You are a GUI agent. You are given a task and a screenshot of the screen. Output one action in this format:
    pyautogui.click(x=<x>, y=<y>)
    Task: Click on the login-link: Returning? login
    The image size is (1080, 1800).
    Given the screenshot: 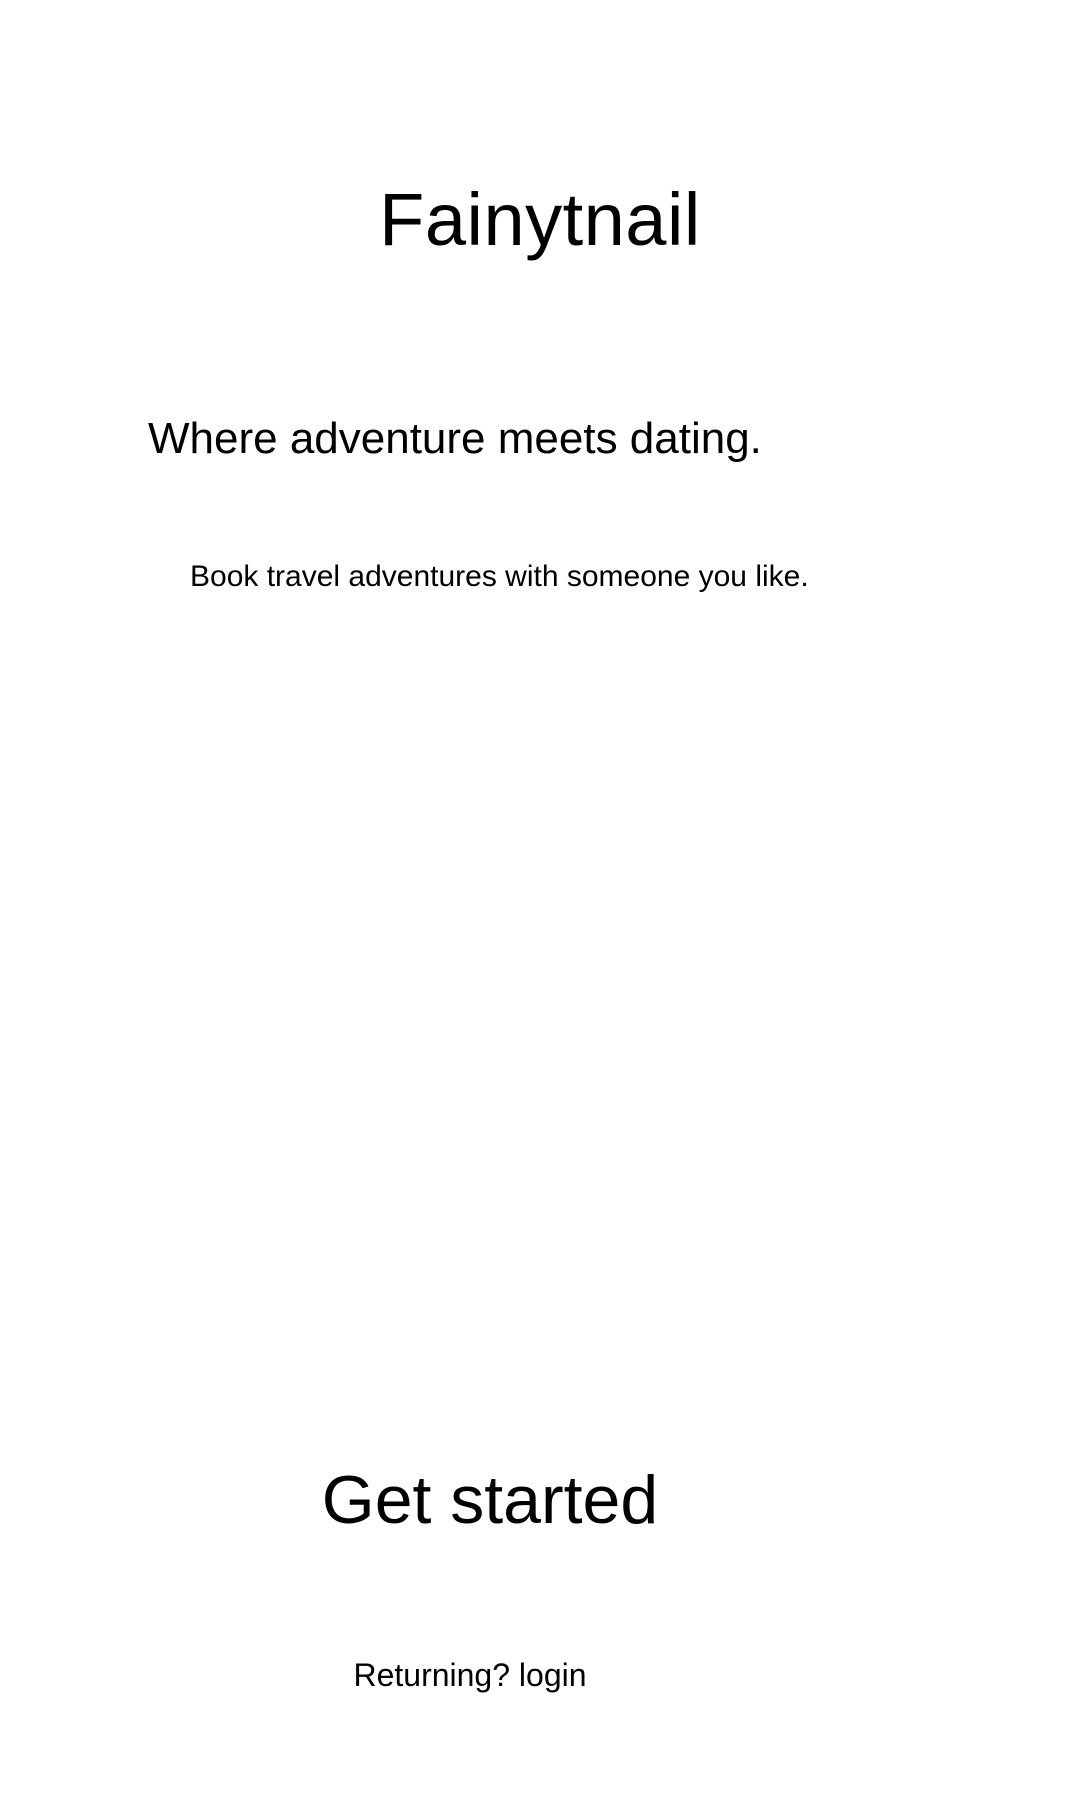 What is the action you would take?
    pyautogui.click(x=470, y=1675)
    